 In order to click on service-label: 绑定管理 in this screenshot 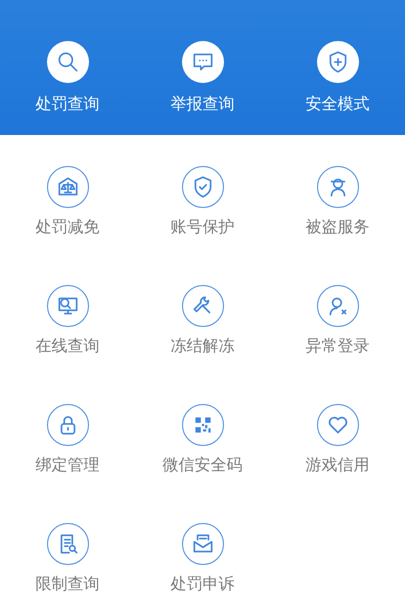, I will do `click(68, 465)`.